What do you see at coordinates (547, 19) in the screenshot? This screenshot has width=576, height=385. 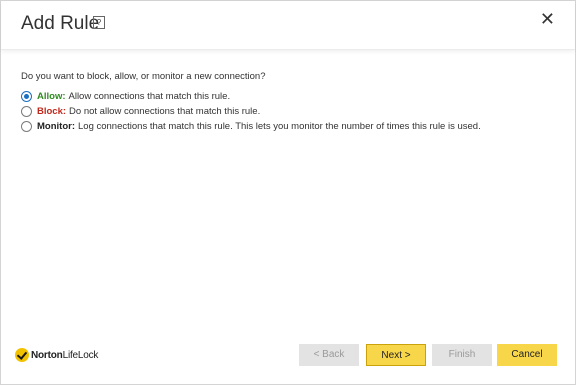 I see `close-button: ✕` at bounding box center [547, 19].